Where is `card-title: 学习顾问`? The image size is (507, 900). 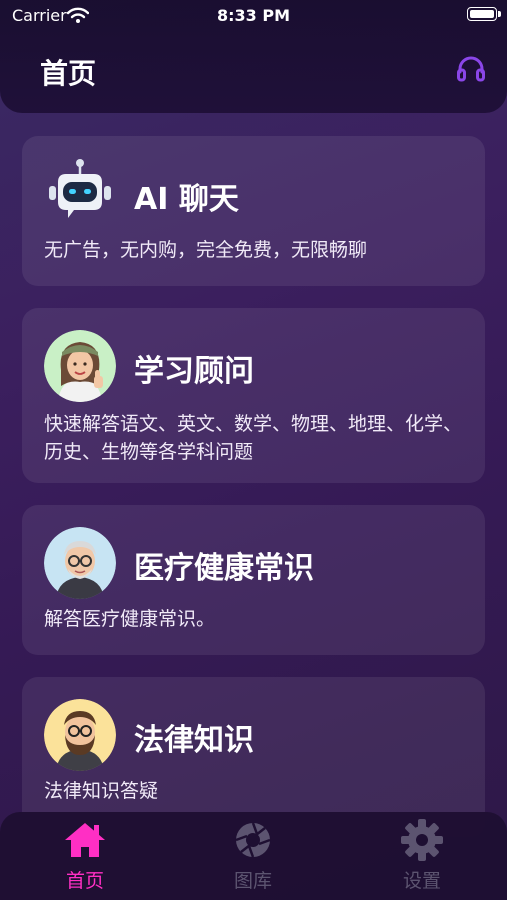
card-title: 学习顾问 is located at coordinates (194, 371).